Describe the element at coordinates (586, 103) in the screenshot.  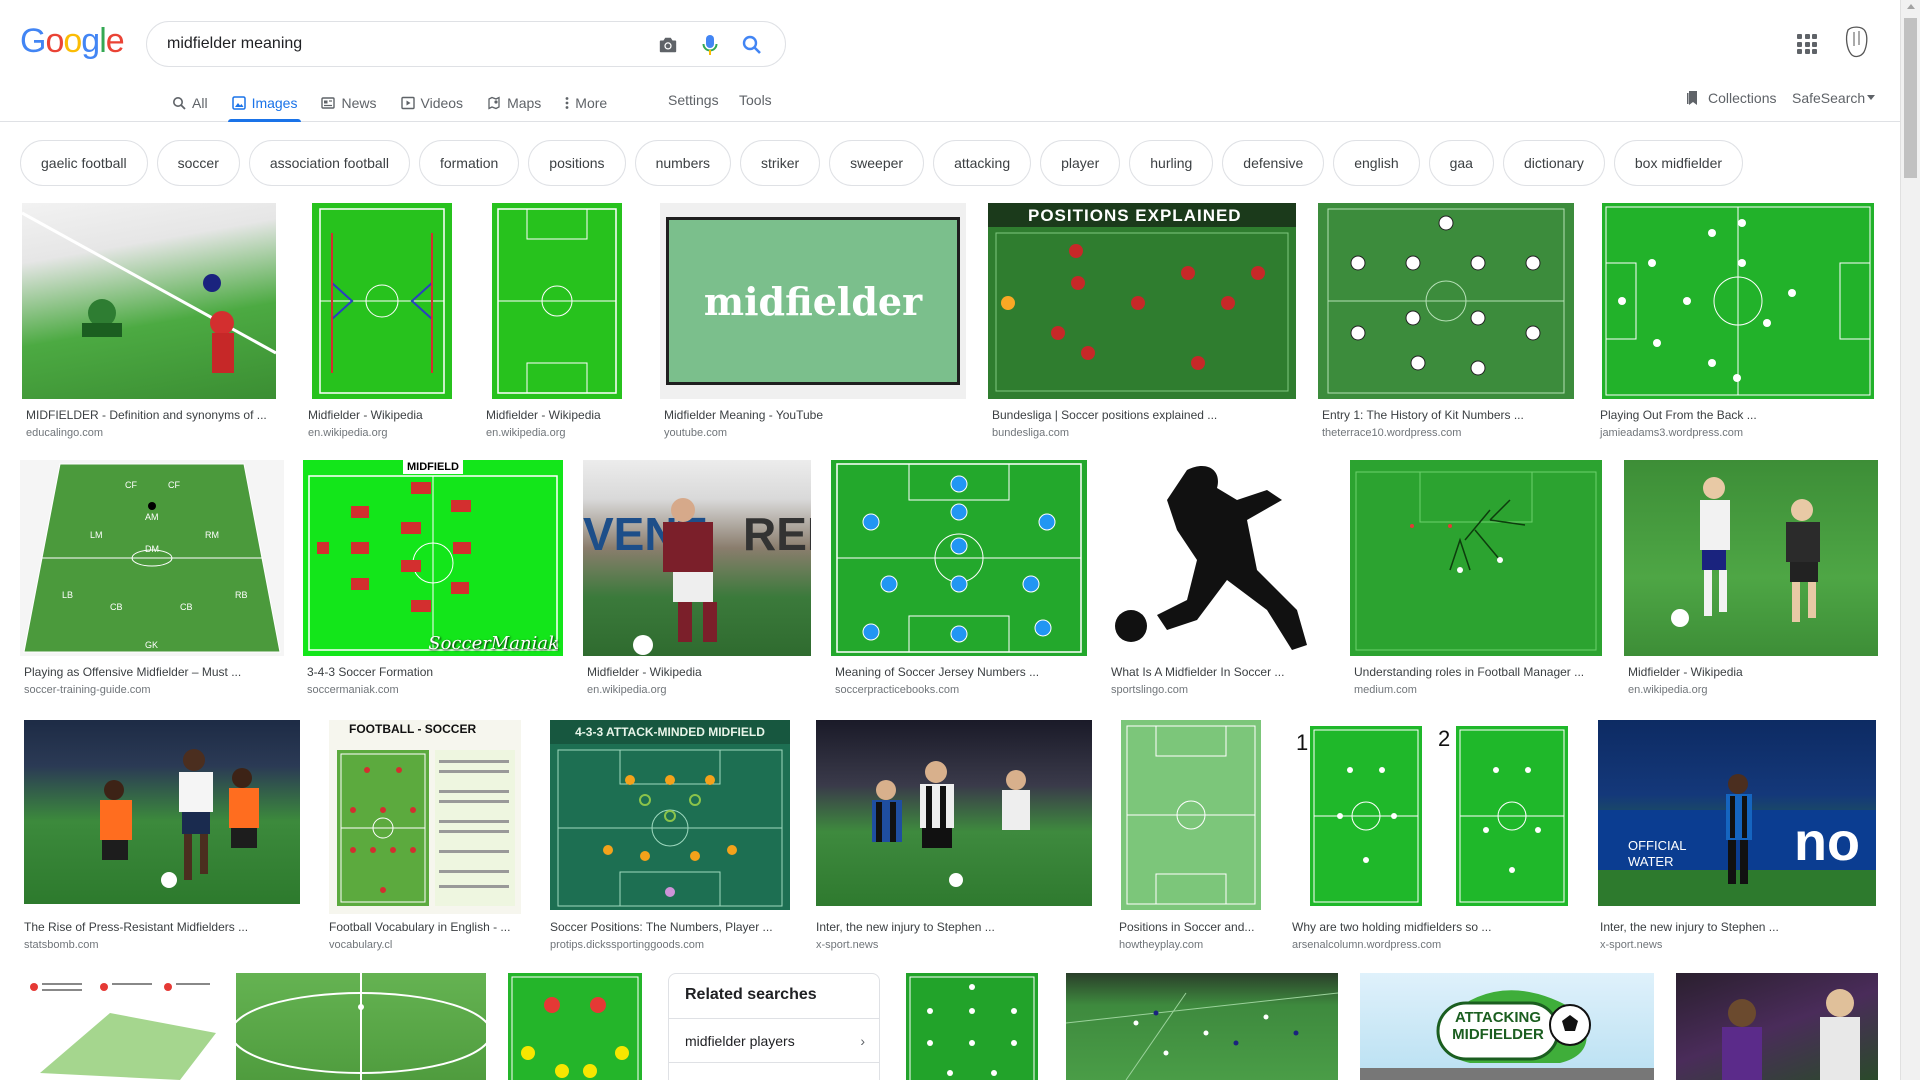
I see `tab-more: More` at that location.